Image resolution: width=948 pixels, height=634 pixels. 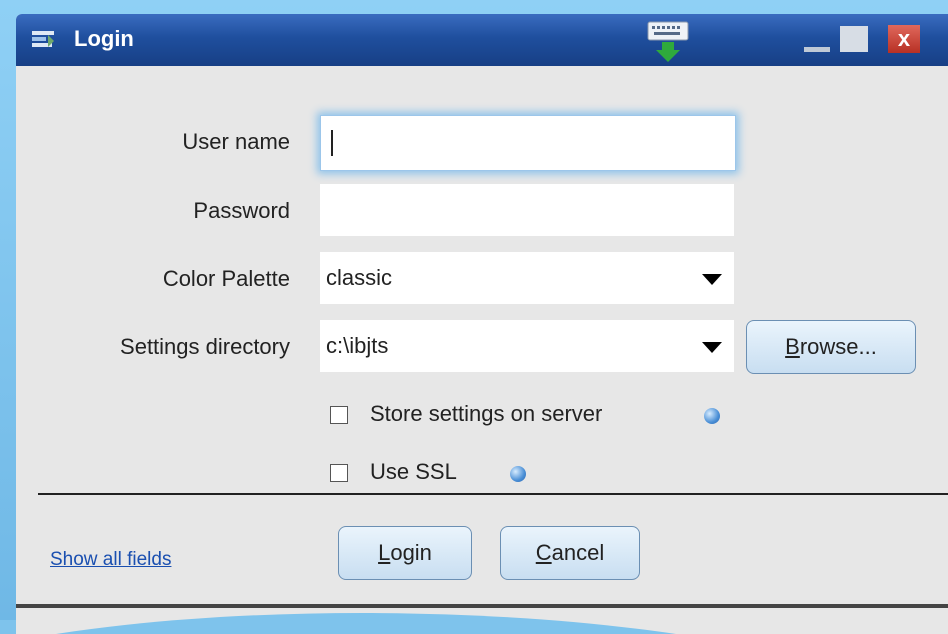 What do you see at coordinates (205, 346) in the screenshot?
I see `settings-directory-label: Settings directory` at bounding box center [205, 346].